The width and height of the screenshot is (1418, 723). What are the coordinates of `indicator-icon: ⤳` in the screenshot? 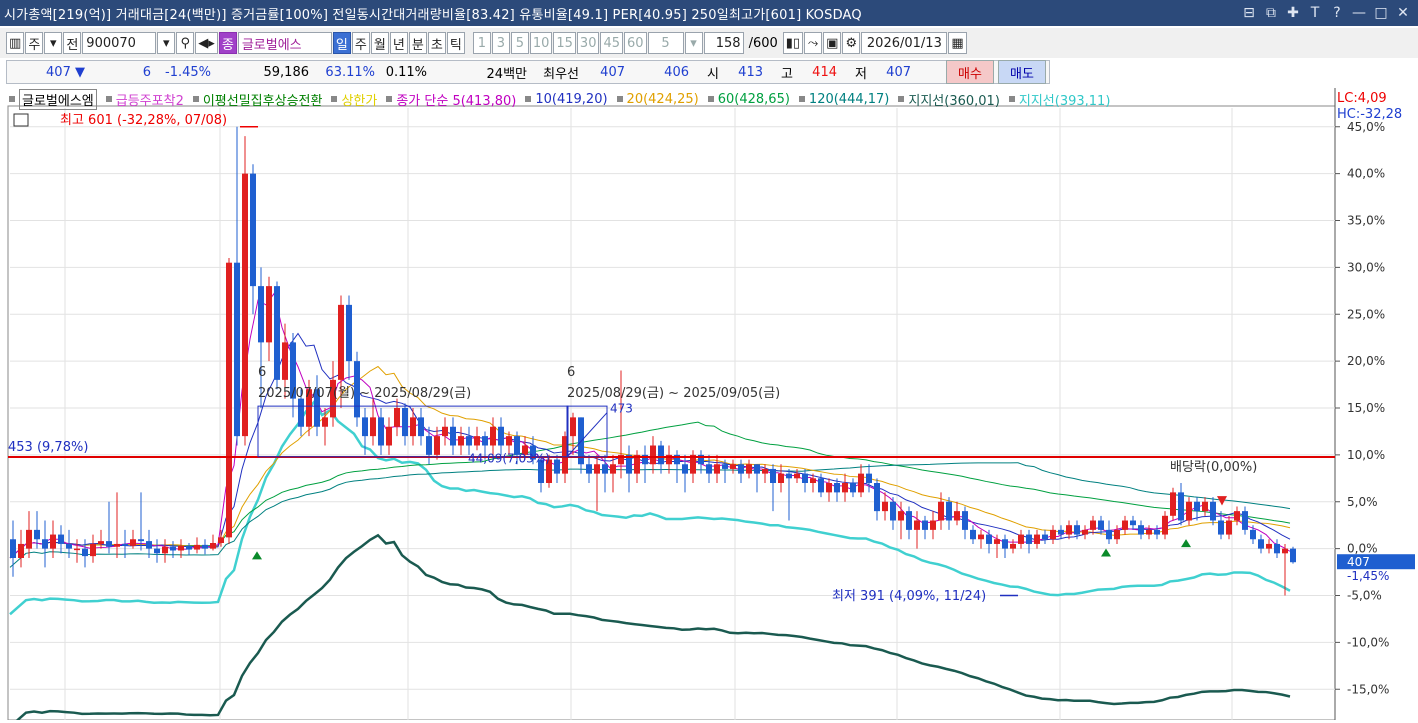 It's located at (813, 43).